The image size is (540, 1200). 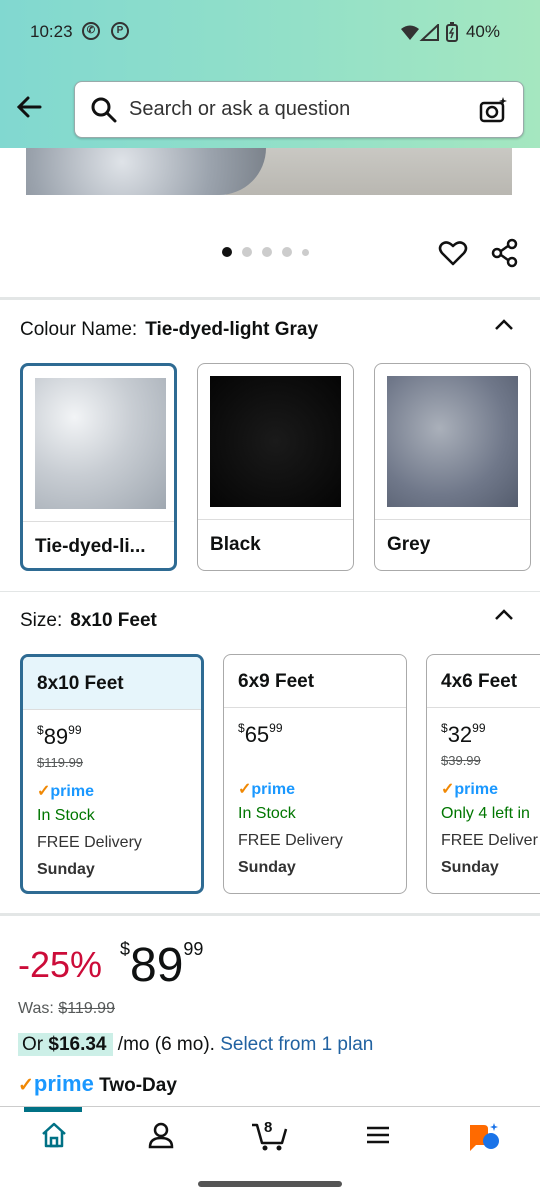 I want to click on battery-icon, so click(x=452, y=32).